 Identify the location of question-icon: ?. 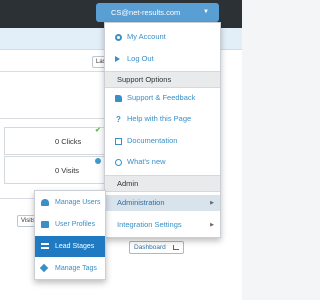
(118, 119).